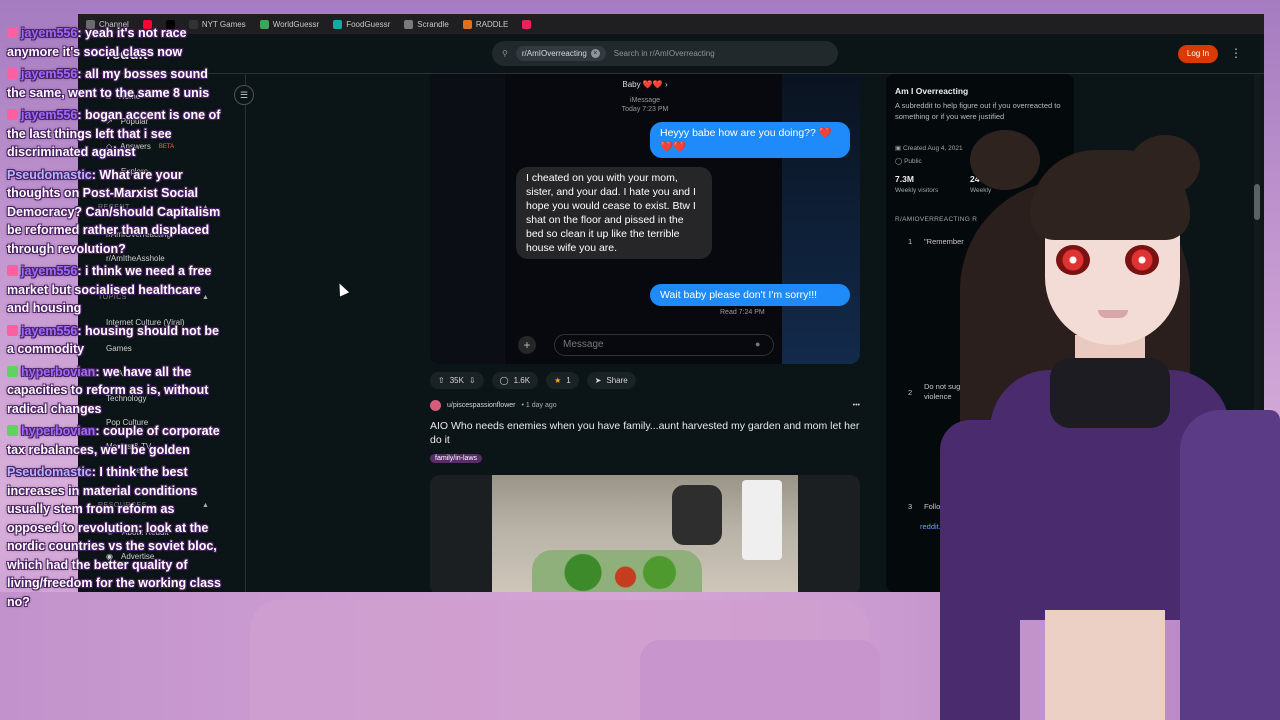  I want to click on award-button: ★ 1, so click(562, 380).